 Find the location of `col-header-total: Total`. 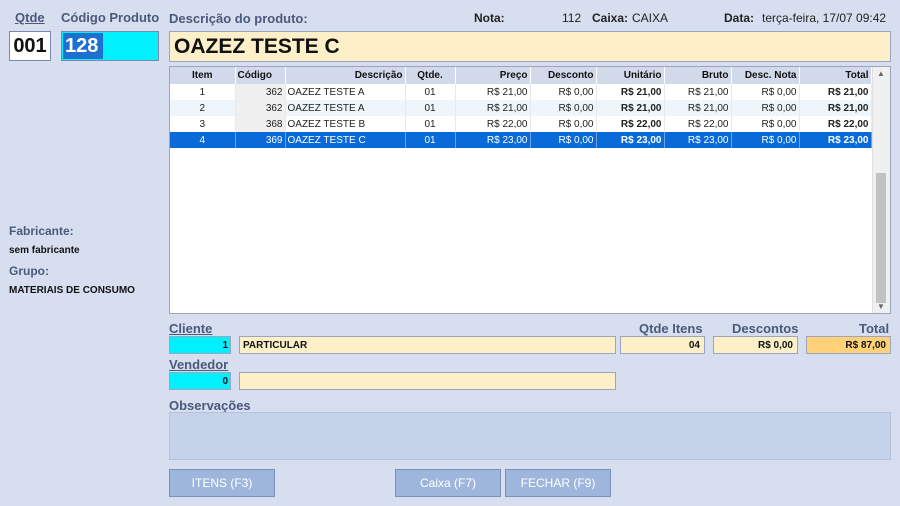

col-header-total: Total is located at coordinates (835, 75).